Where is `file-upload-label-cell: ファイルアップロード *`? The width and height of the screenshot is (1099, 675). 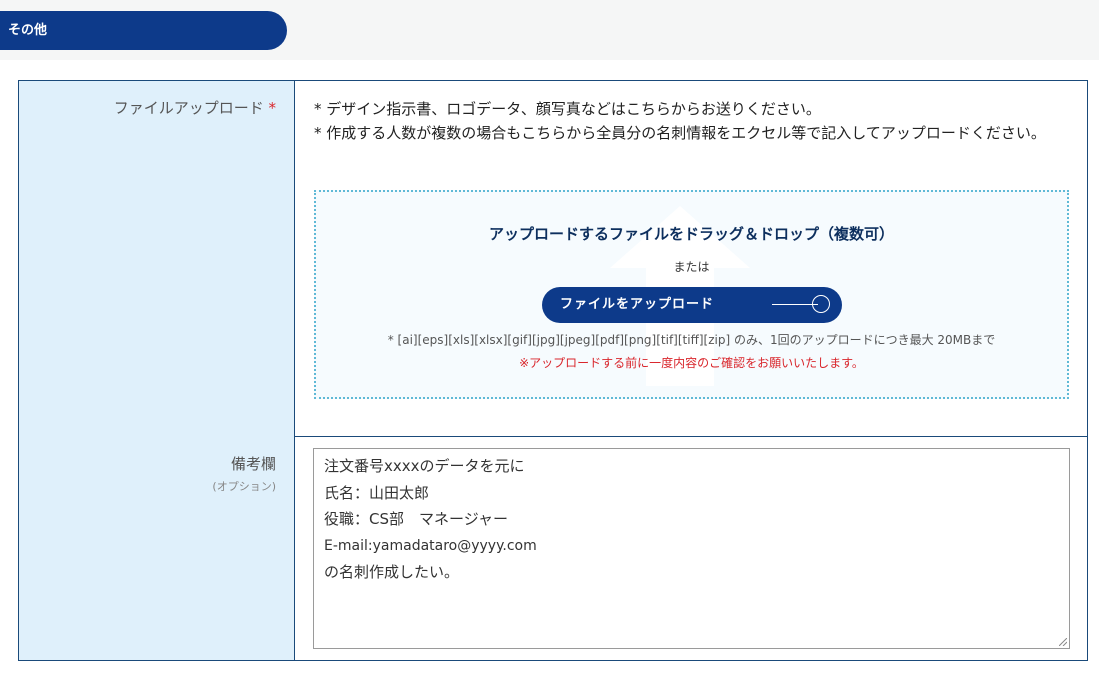
file-upload-label-cell: ファイルアップロード * is located at coordinates (157, 258).